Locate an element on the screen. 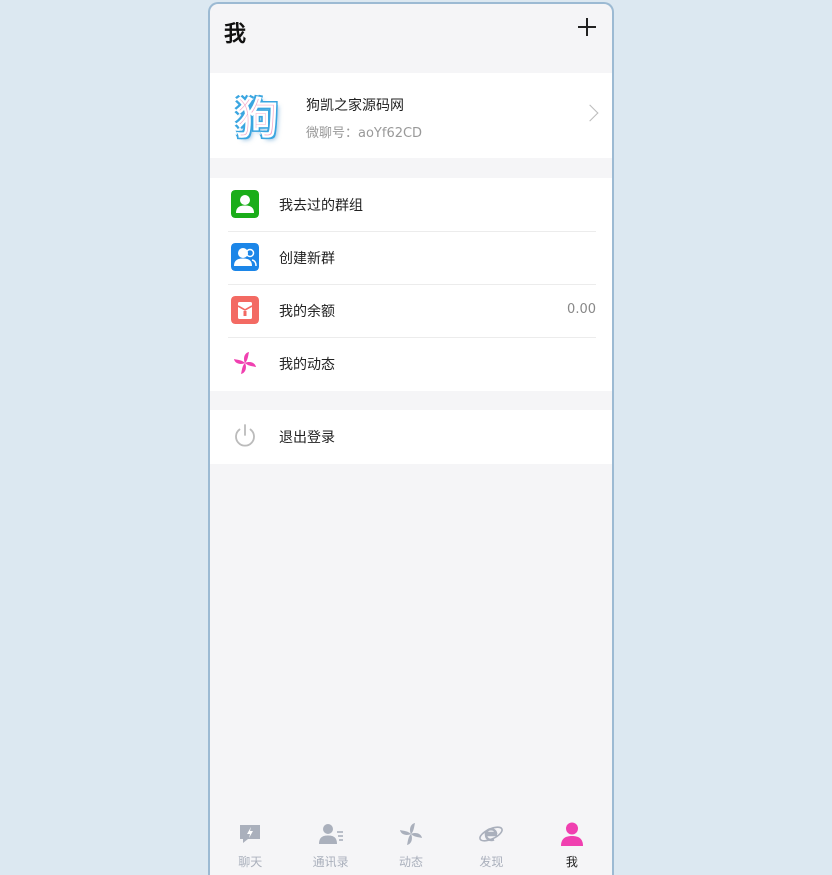 The height and width of the screenshot is (875, 832). menu-group-logout: 退出登录 is located at coordinates (411, 437).